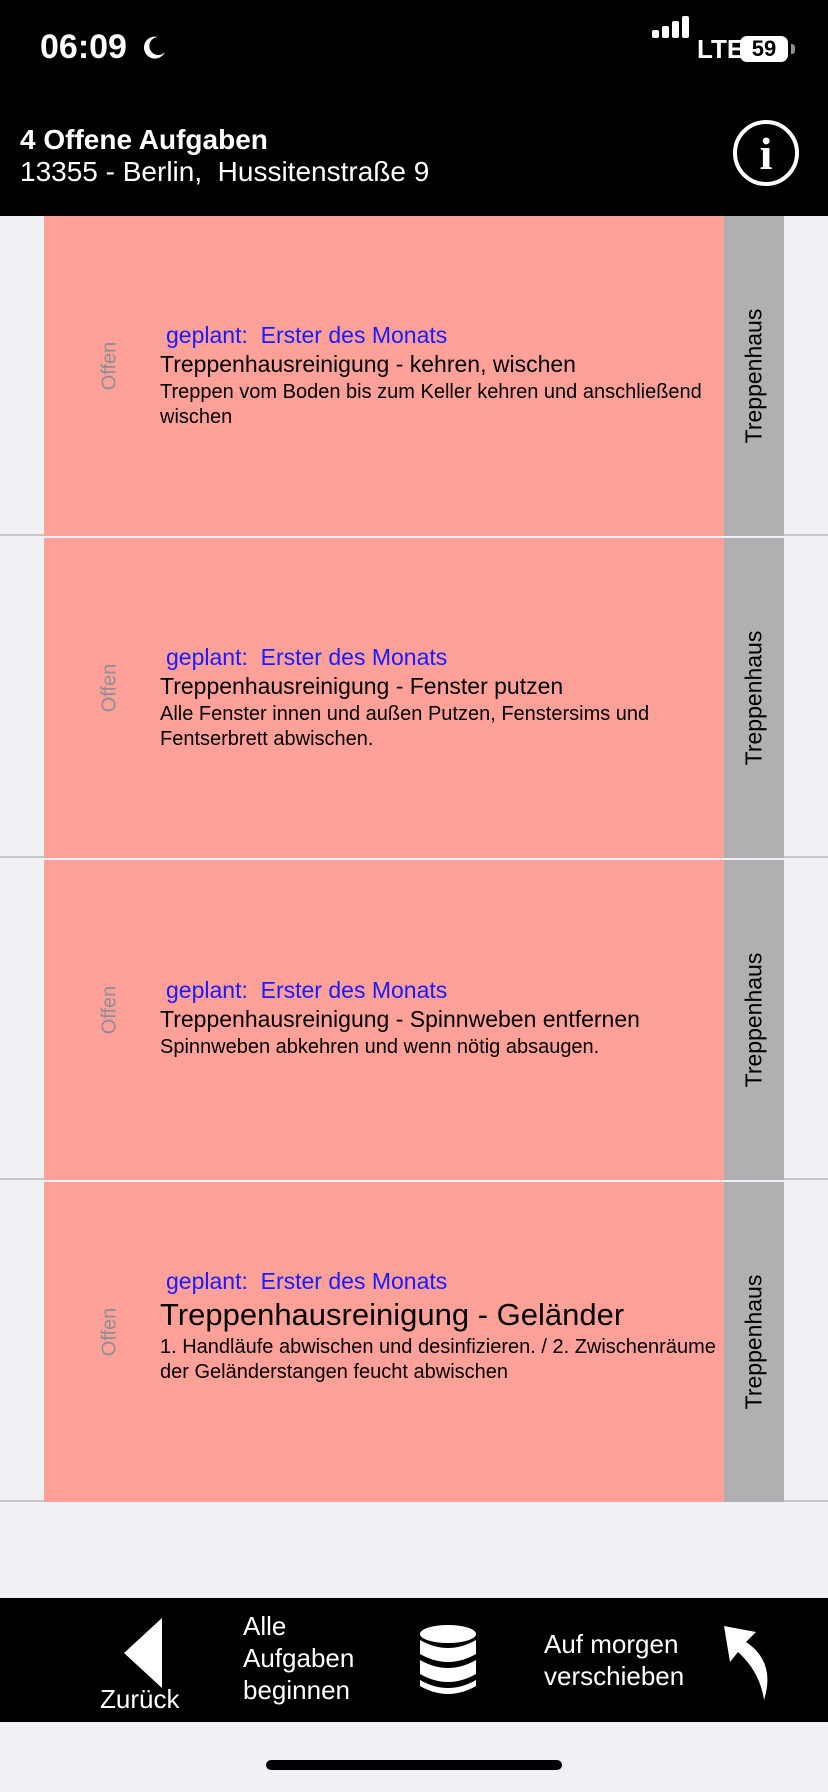 Image resolution: width=828 pixels, height=1792 pixels. I want to click on status-bar: 06:09 LTE 59, so click(414, 50).